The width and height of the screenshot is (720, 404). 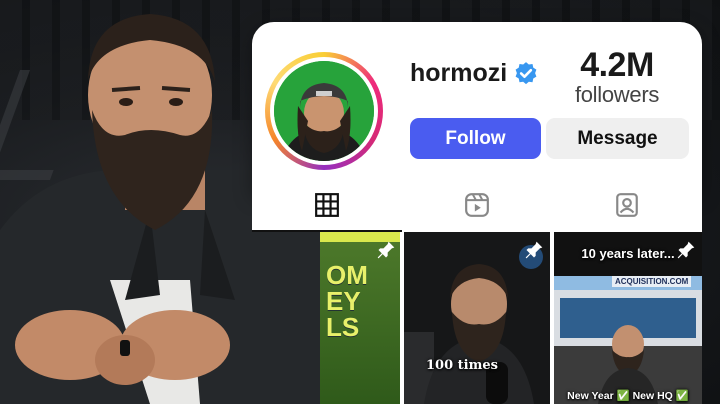 What do you see at coordinates (462, 365) in the screenshot?
I see `post-caption: 100 times` at bounding box center [462, 365].